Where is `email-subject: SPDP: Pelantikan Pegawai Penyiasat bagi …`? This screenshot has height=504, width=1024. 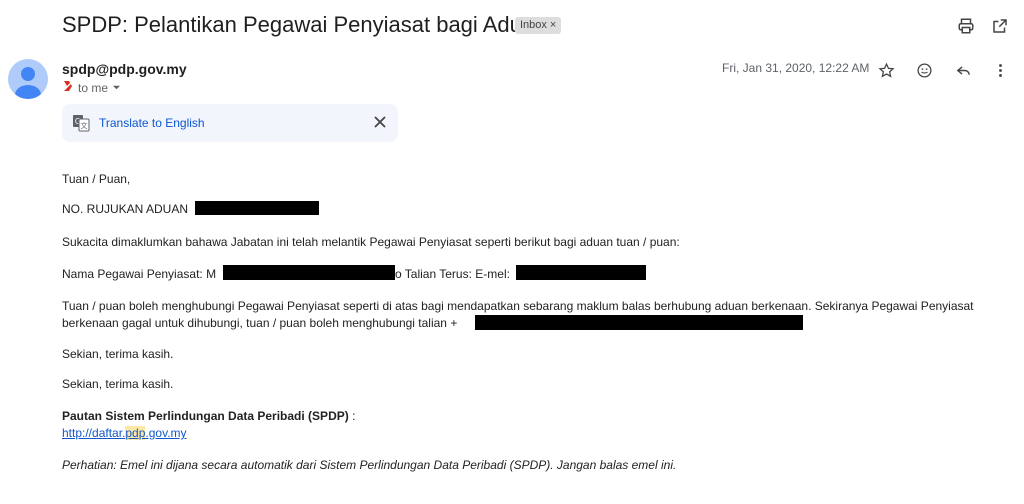
email-subject: SPDP: Pelantikan Pegawai Penyiasat bagi … is located at coordinates (304, 24).